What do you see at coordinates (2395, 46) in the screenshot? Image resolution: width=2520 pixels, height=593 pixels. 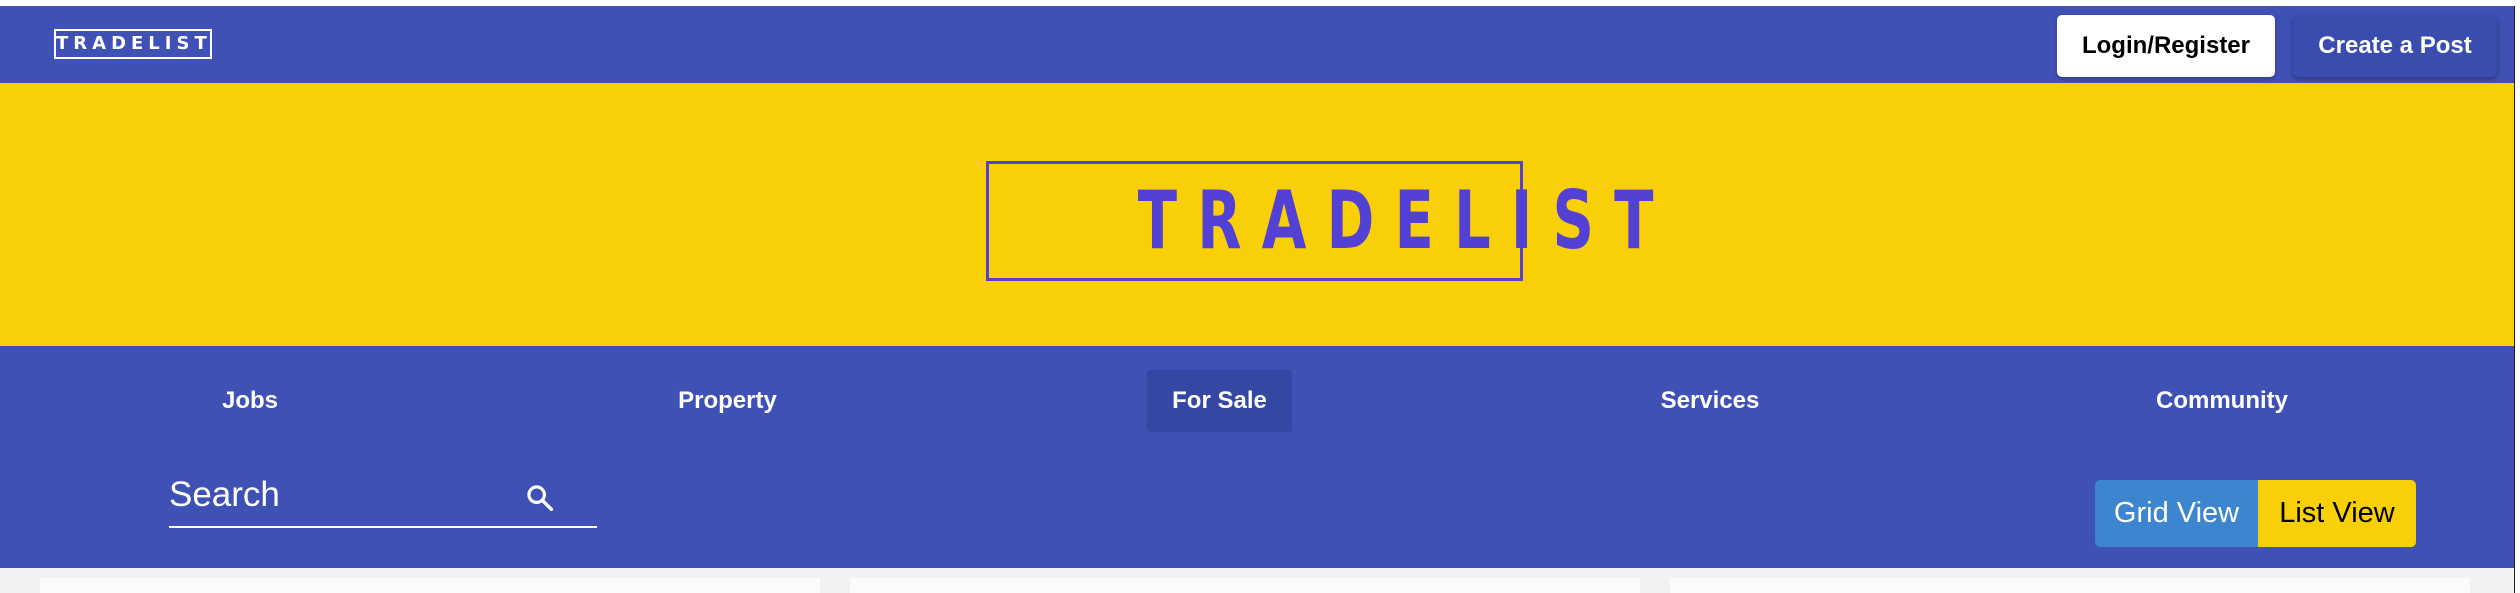 I see `create-post-button: Create a Post` at bounding box center [2395, 46].